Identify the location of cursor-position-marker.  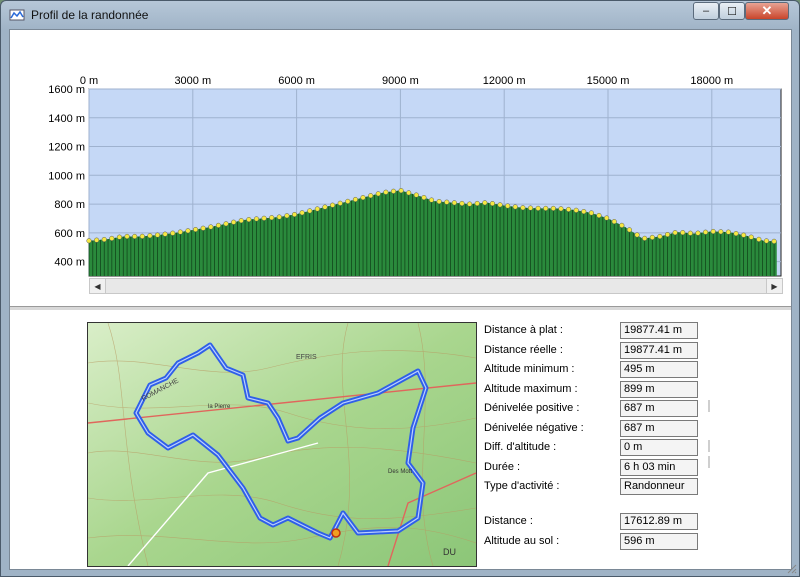
(336, 533).